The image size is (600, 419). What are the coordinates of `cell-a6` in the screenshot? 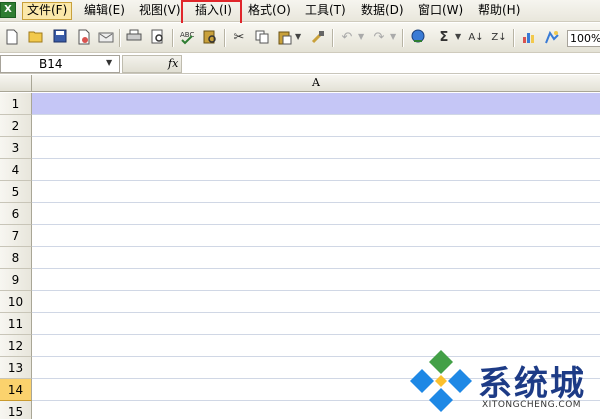 It's located at (316, 214).